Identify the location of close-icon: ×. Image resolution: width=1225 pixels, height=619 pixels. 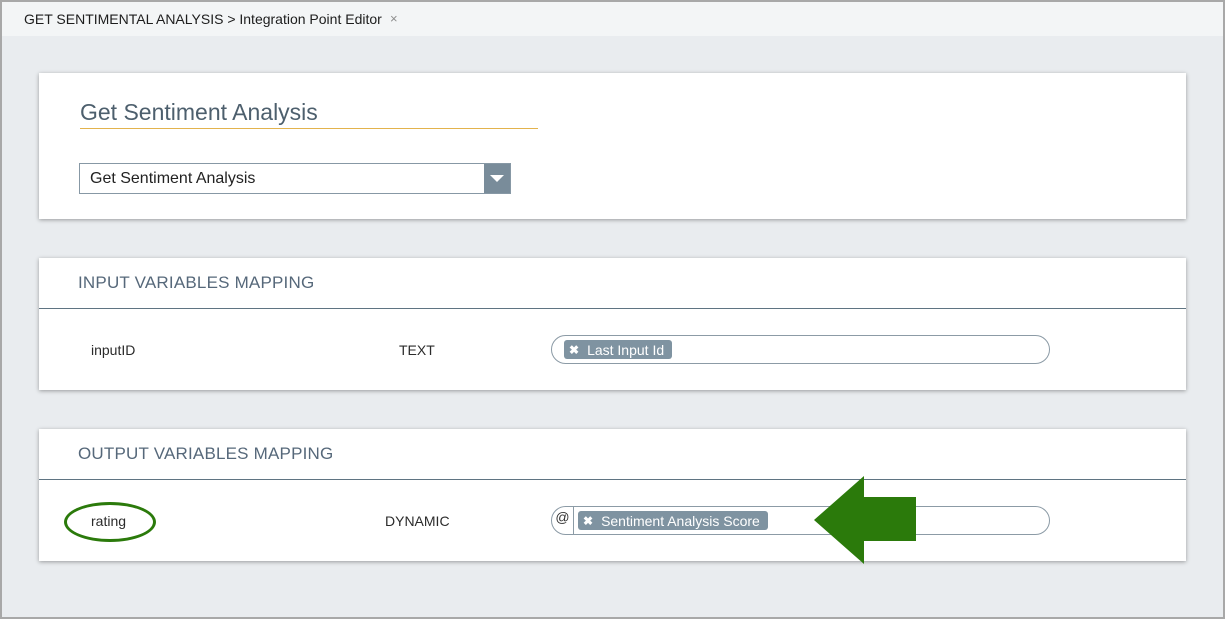
(394, 18).